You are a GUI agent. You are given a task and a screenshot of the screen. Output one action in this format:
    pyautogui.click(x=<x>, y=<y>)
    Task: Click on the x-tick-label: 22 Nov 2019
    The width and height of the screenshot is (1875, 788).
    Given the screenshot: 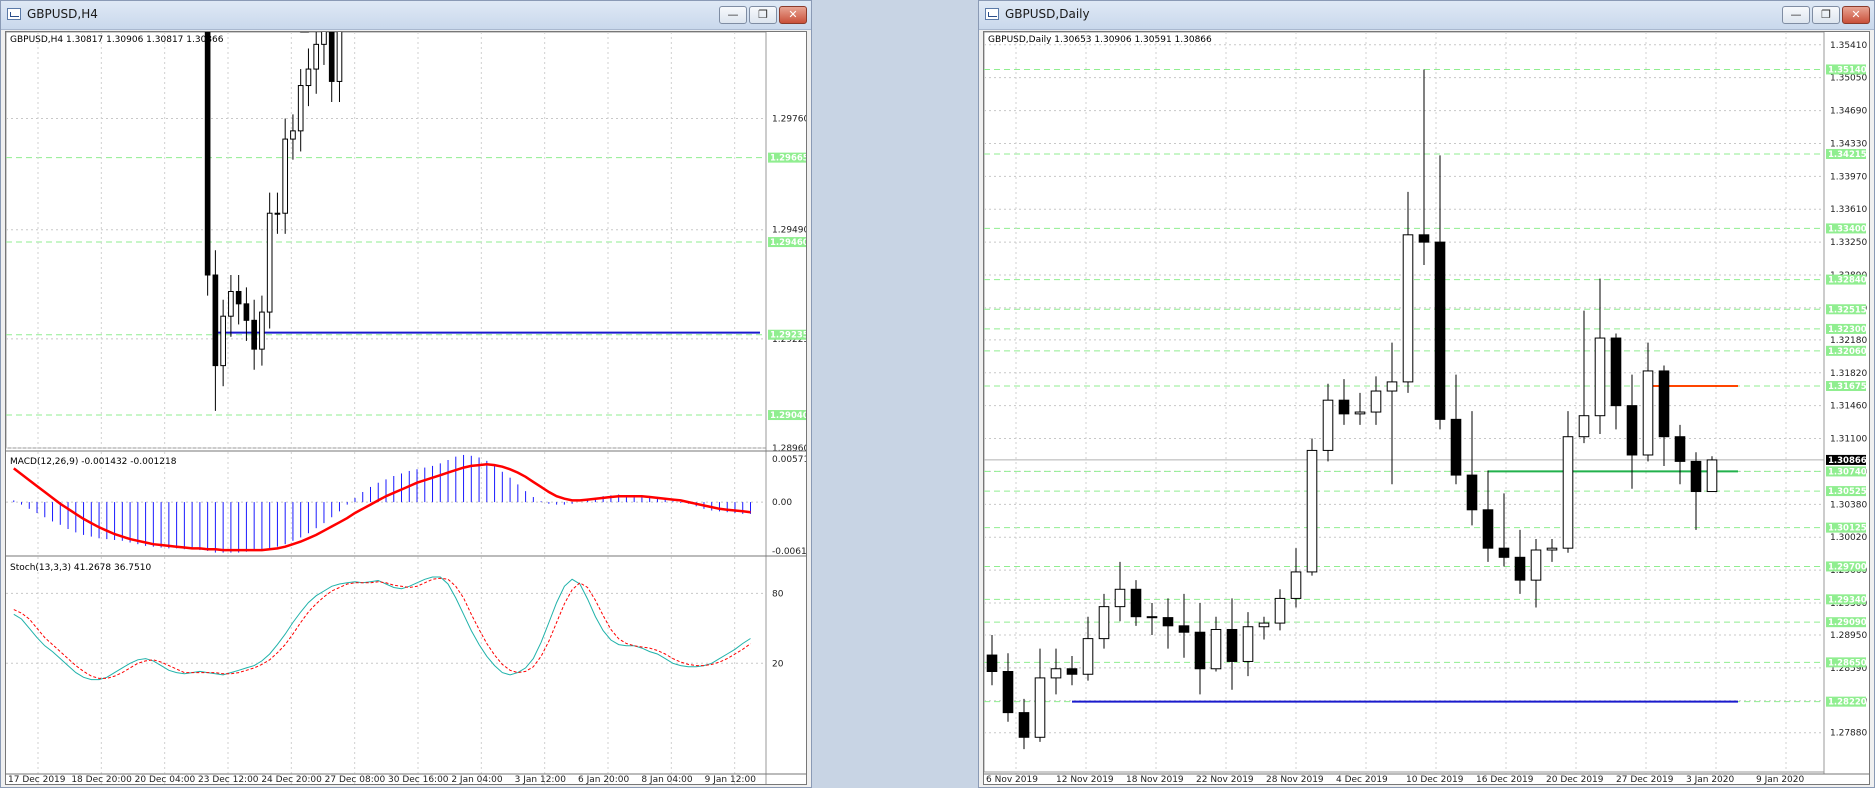 What is the action you would take?
    pyautogui.click(x=1225, y=780)
    